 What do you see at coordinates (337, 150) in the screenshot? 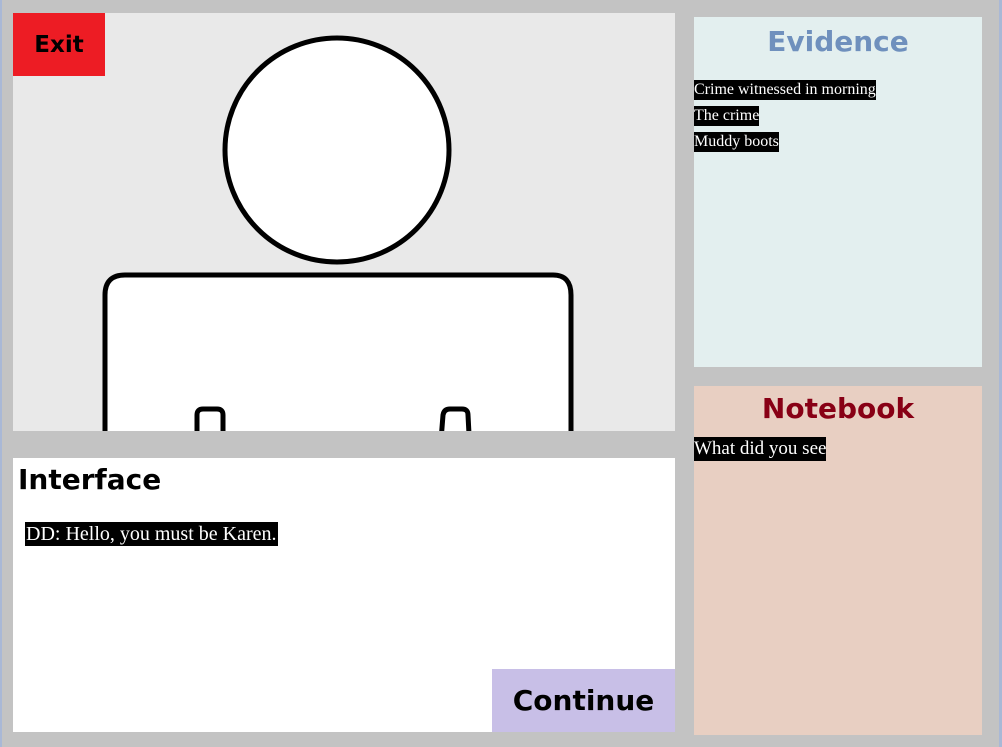
I see `character-head` at bounding box center [337, 150].